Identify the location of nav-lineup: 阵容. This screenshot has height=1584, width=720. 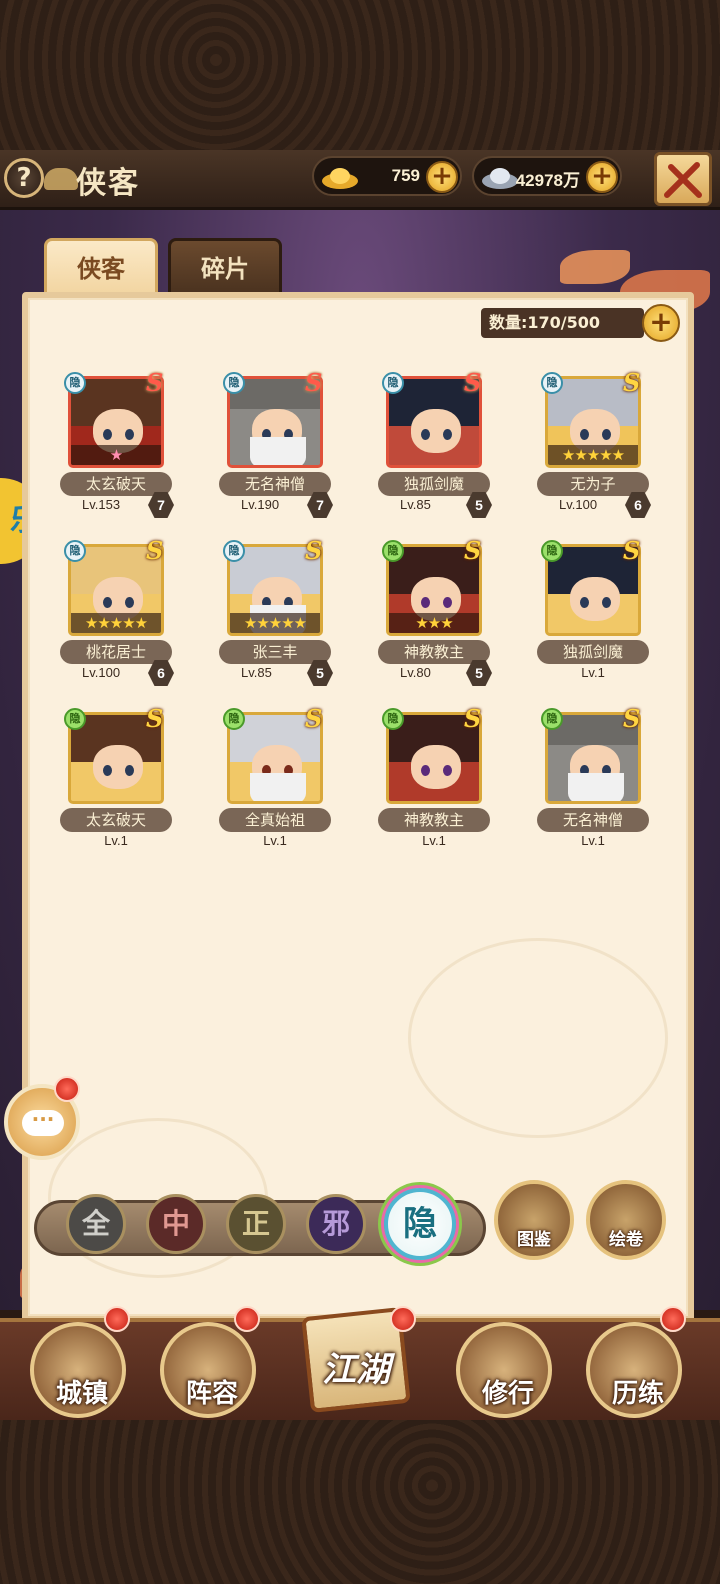
(208, 1370).